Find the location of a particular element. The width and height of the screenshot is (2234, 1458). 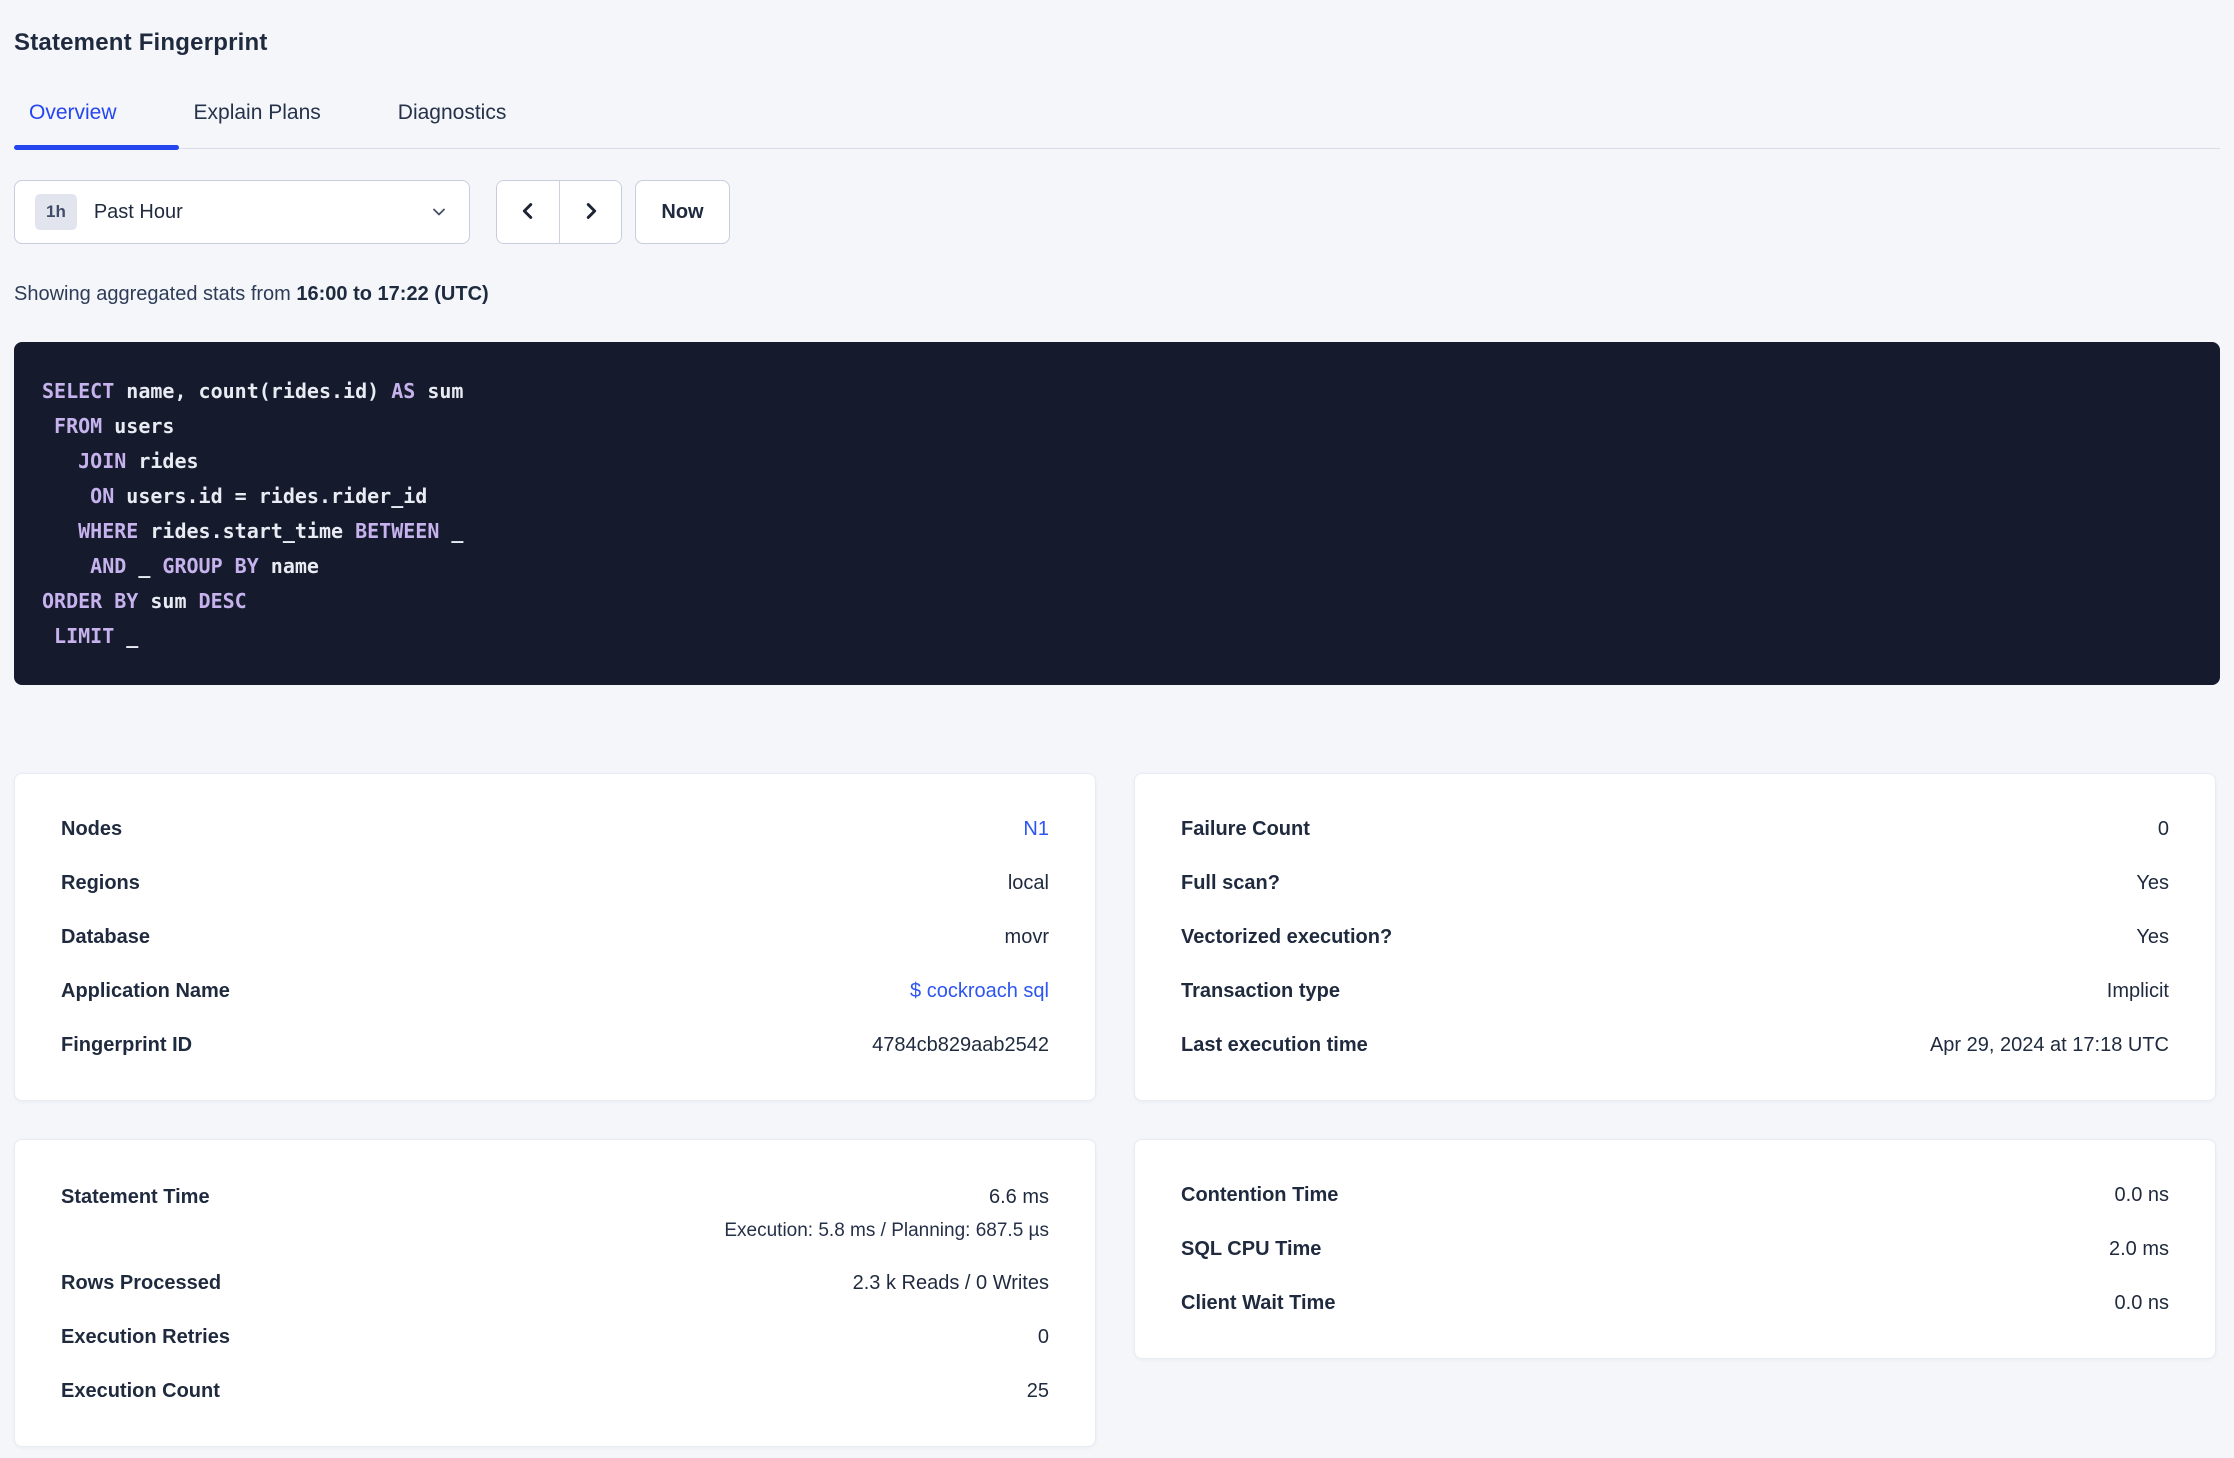

row-value: 4784cb829aab2542 is located at coordinates (960, 1044).